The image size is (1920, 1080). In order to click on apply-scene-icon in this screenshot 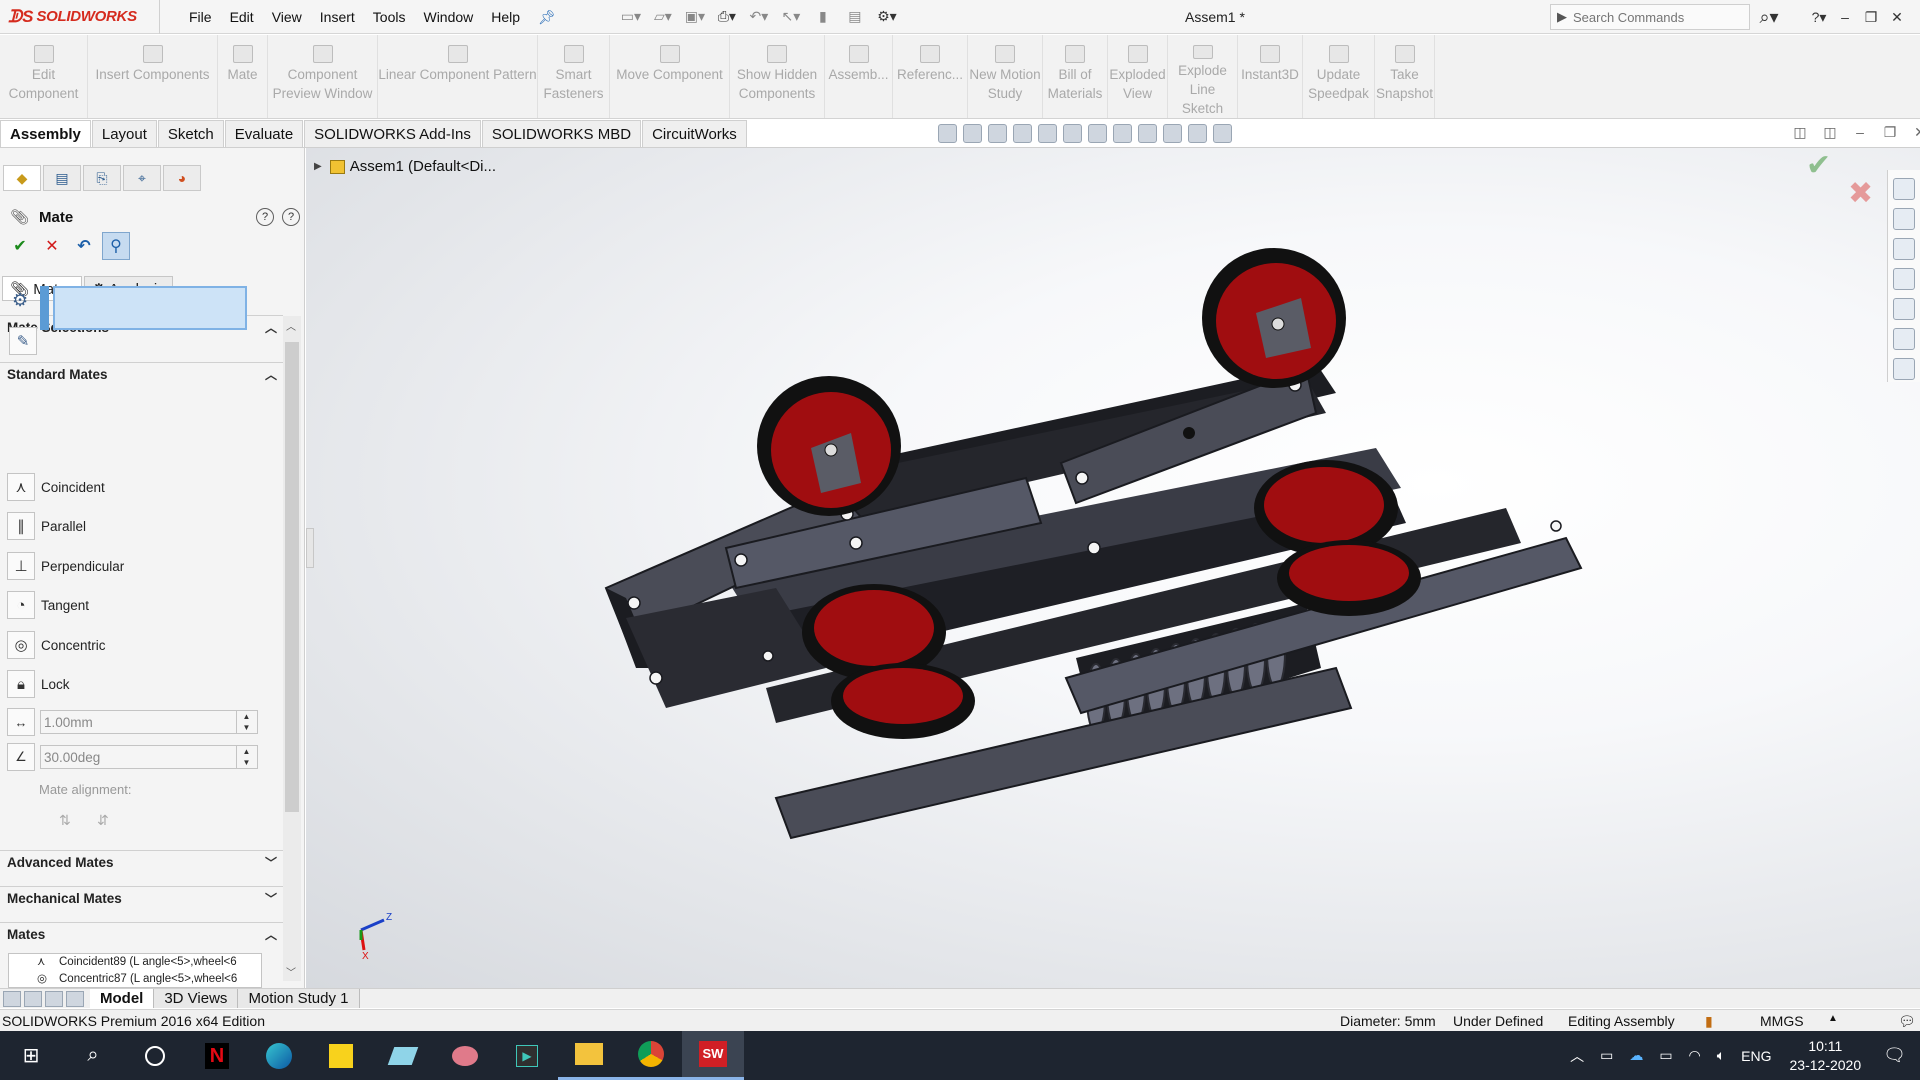, I will do `click(1172, 133)`.